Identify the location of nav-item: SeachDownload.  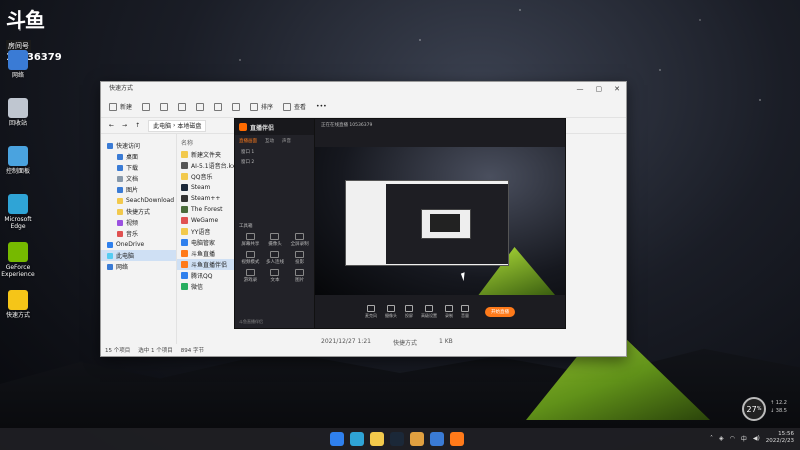
(138, 200).